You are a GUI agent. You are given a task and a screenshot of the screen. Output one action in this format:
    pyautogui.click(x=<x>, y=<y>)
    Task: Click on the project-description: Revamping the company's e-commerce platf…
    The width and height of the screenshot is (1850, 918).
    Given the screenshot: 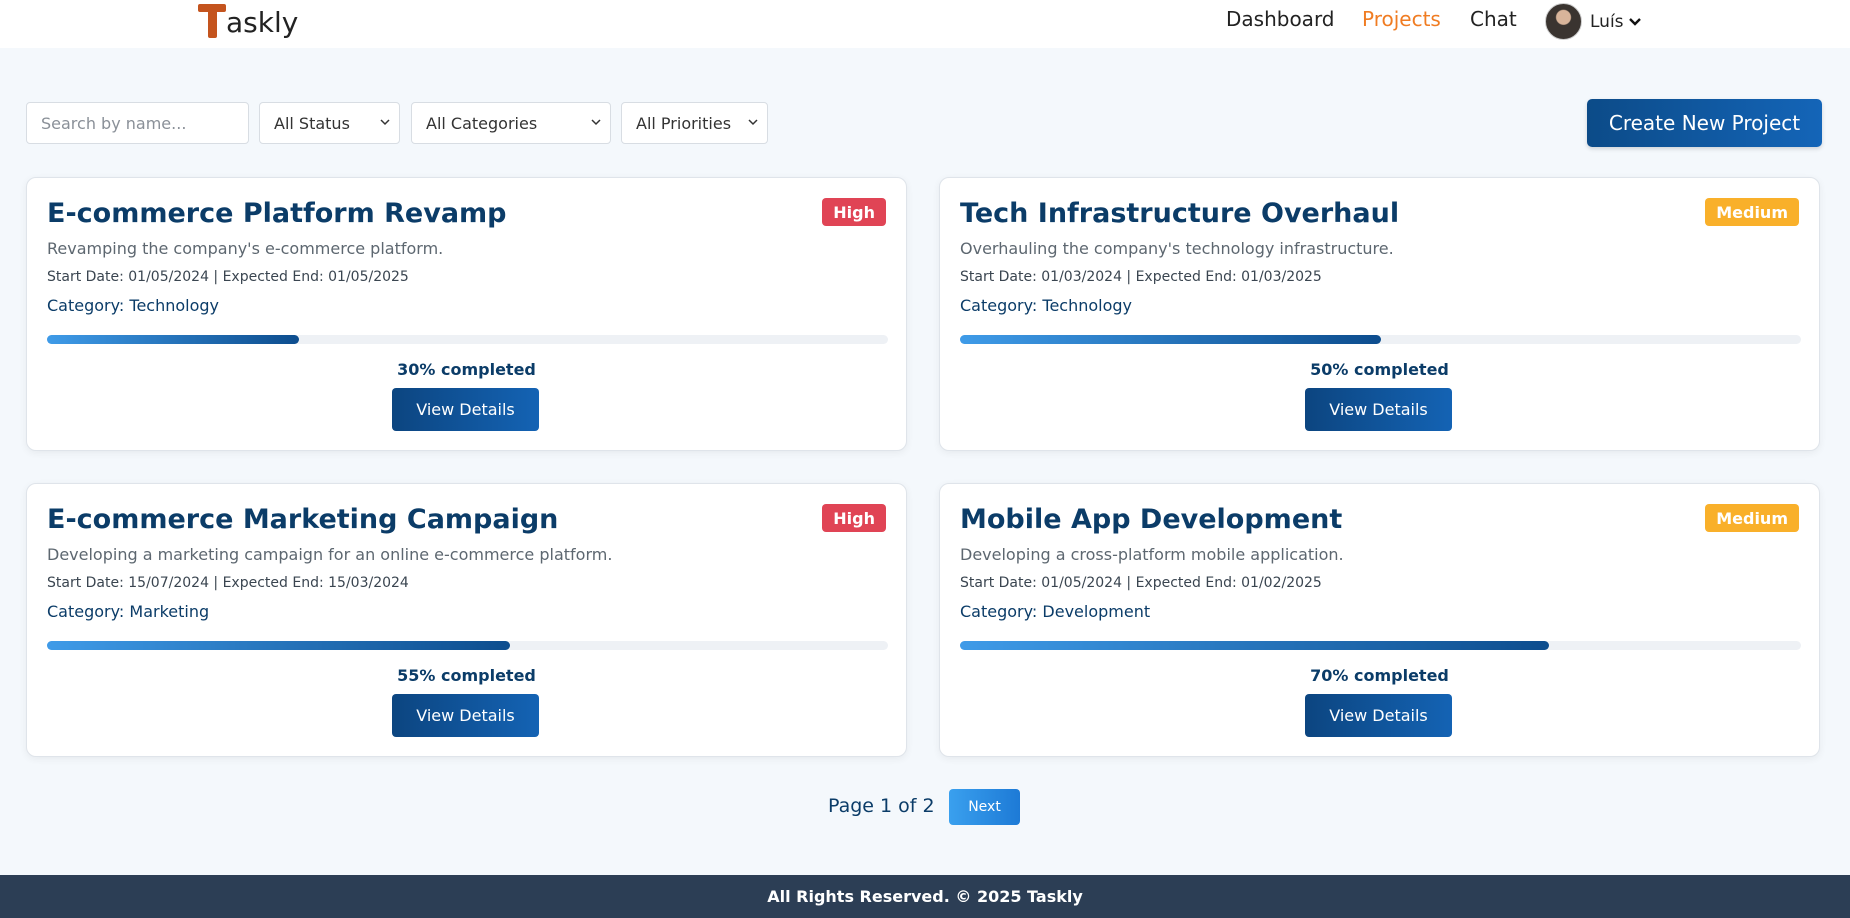 What is the action you would take?
    pyautogui.click(x=245, y=248)
    